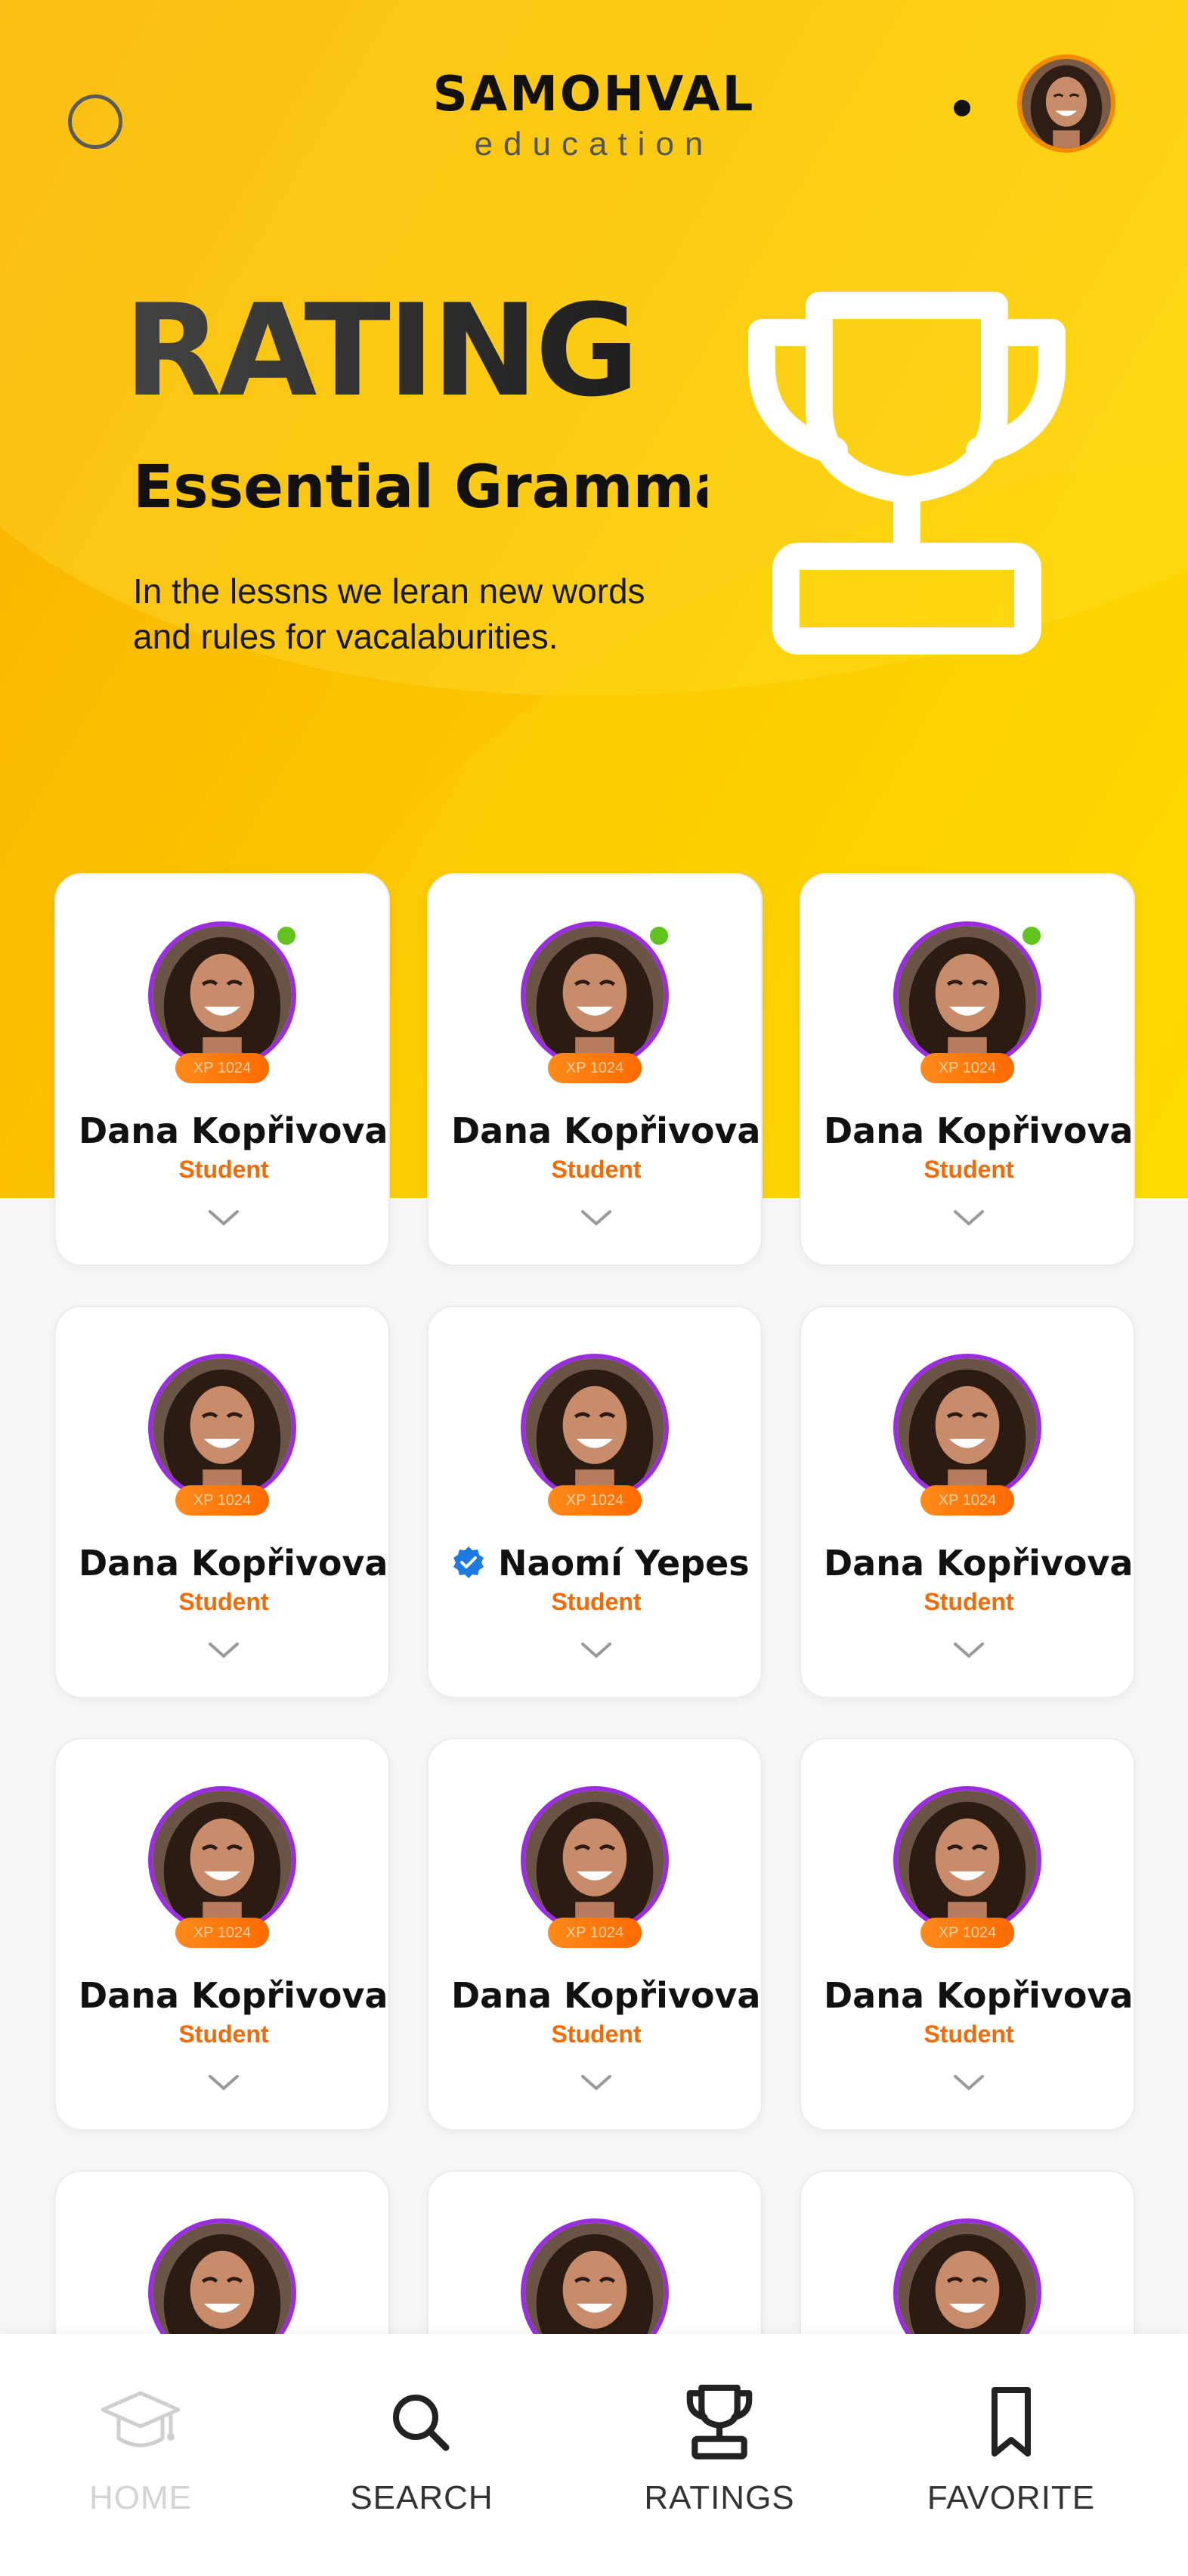 The width and height of the screenshot is (1188, 2576). I want to click on bookmark-icon, so click(1012, 2422).